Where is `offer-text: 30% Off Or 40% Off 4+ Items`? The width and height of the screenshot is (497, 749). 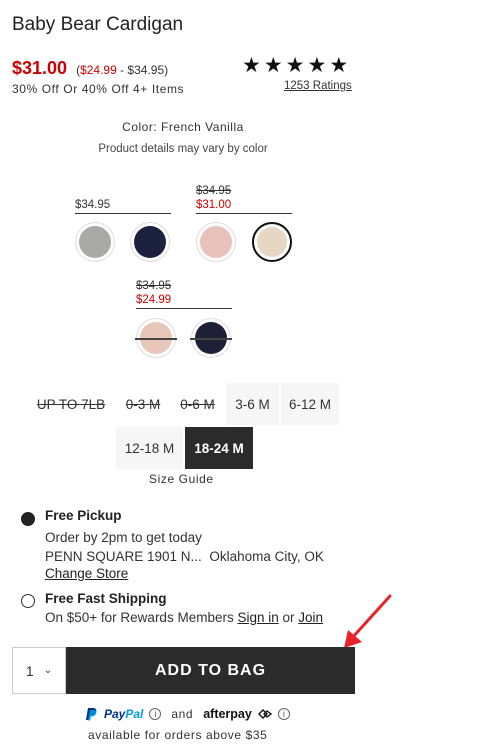
offer-text: 30% Off Or 40% Off 4+ Items is located at coordinates (98, 89).